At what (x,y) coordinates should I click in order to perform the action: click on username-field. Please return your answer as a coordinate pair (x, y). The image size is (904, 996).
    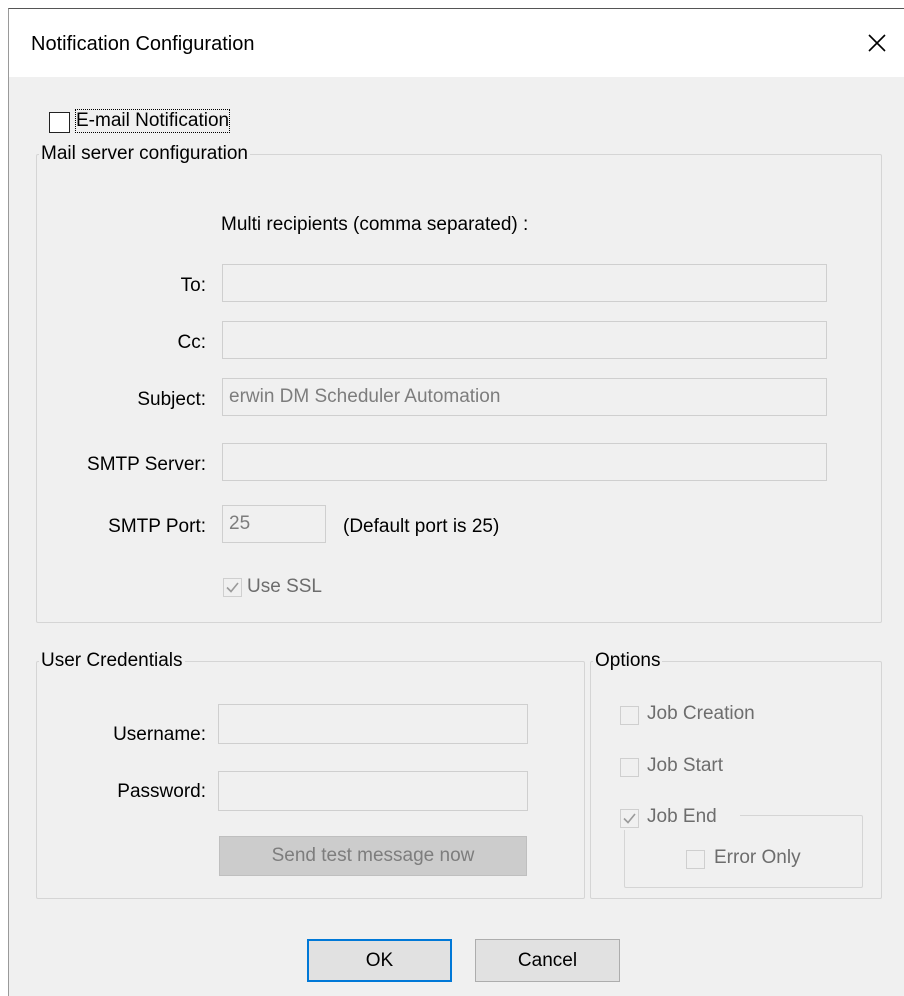
    Looking at the image, I should click on (373, 724).